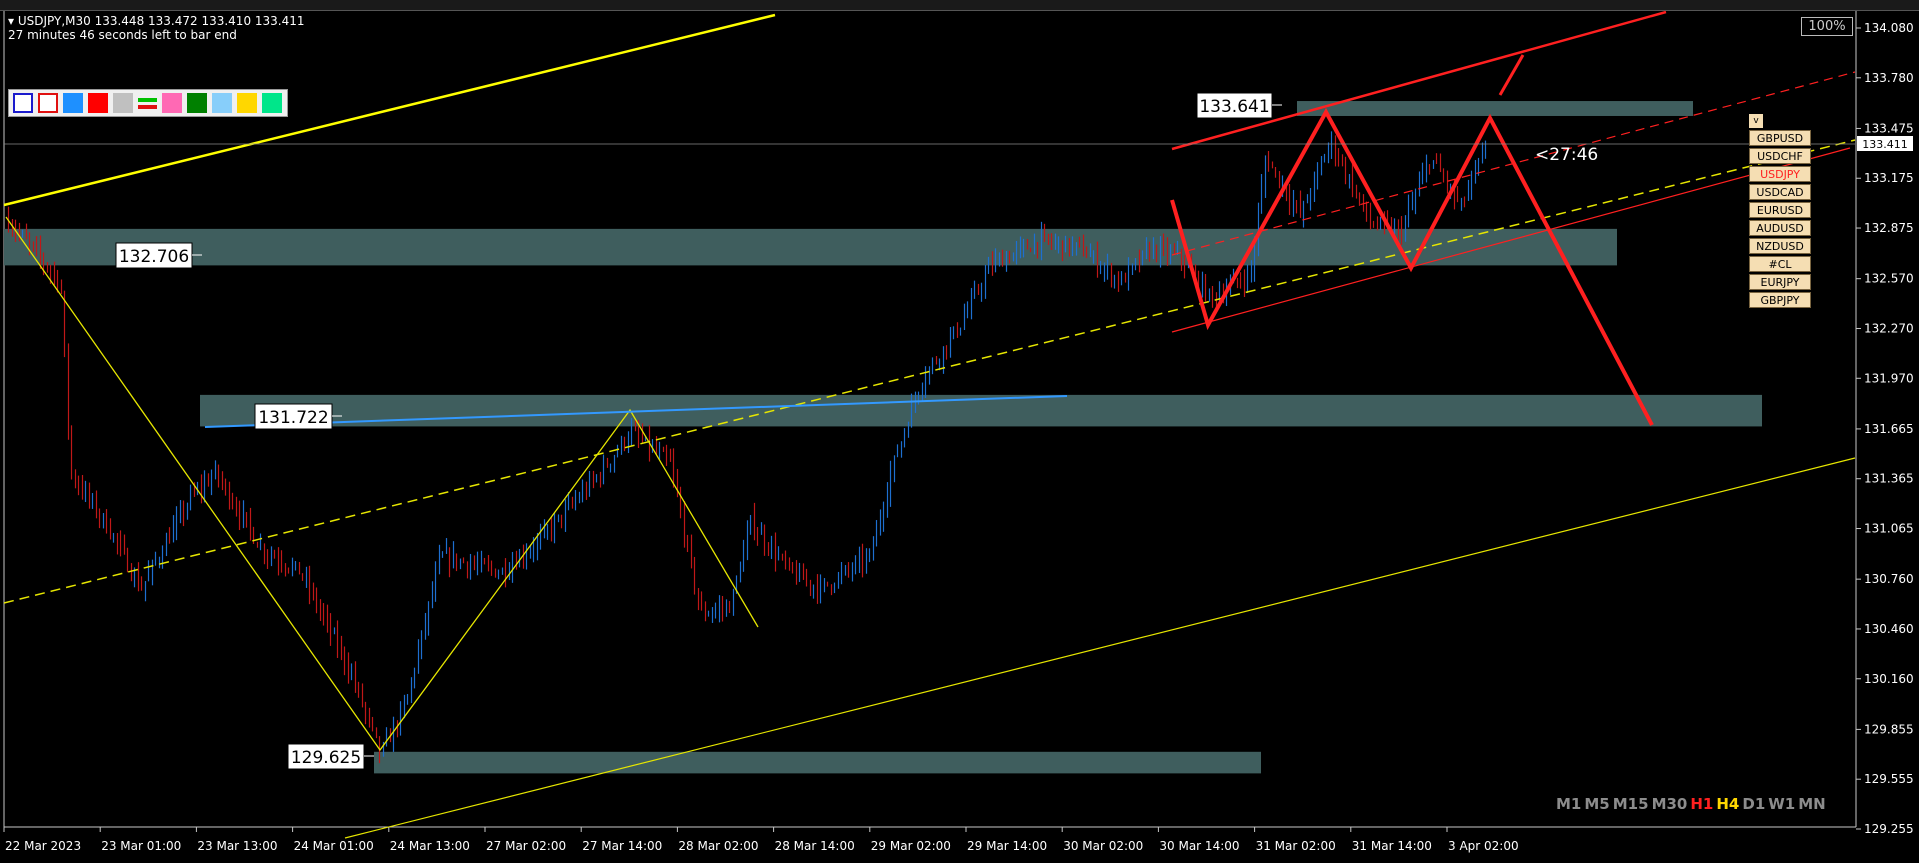  I want to click on timeframe-w1: W1, so click(1781, 804).